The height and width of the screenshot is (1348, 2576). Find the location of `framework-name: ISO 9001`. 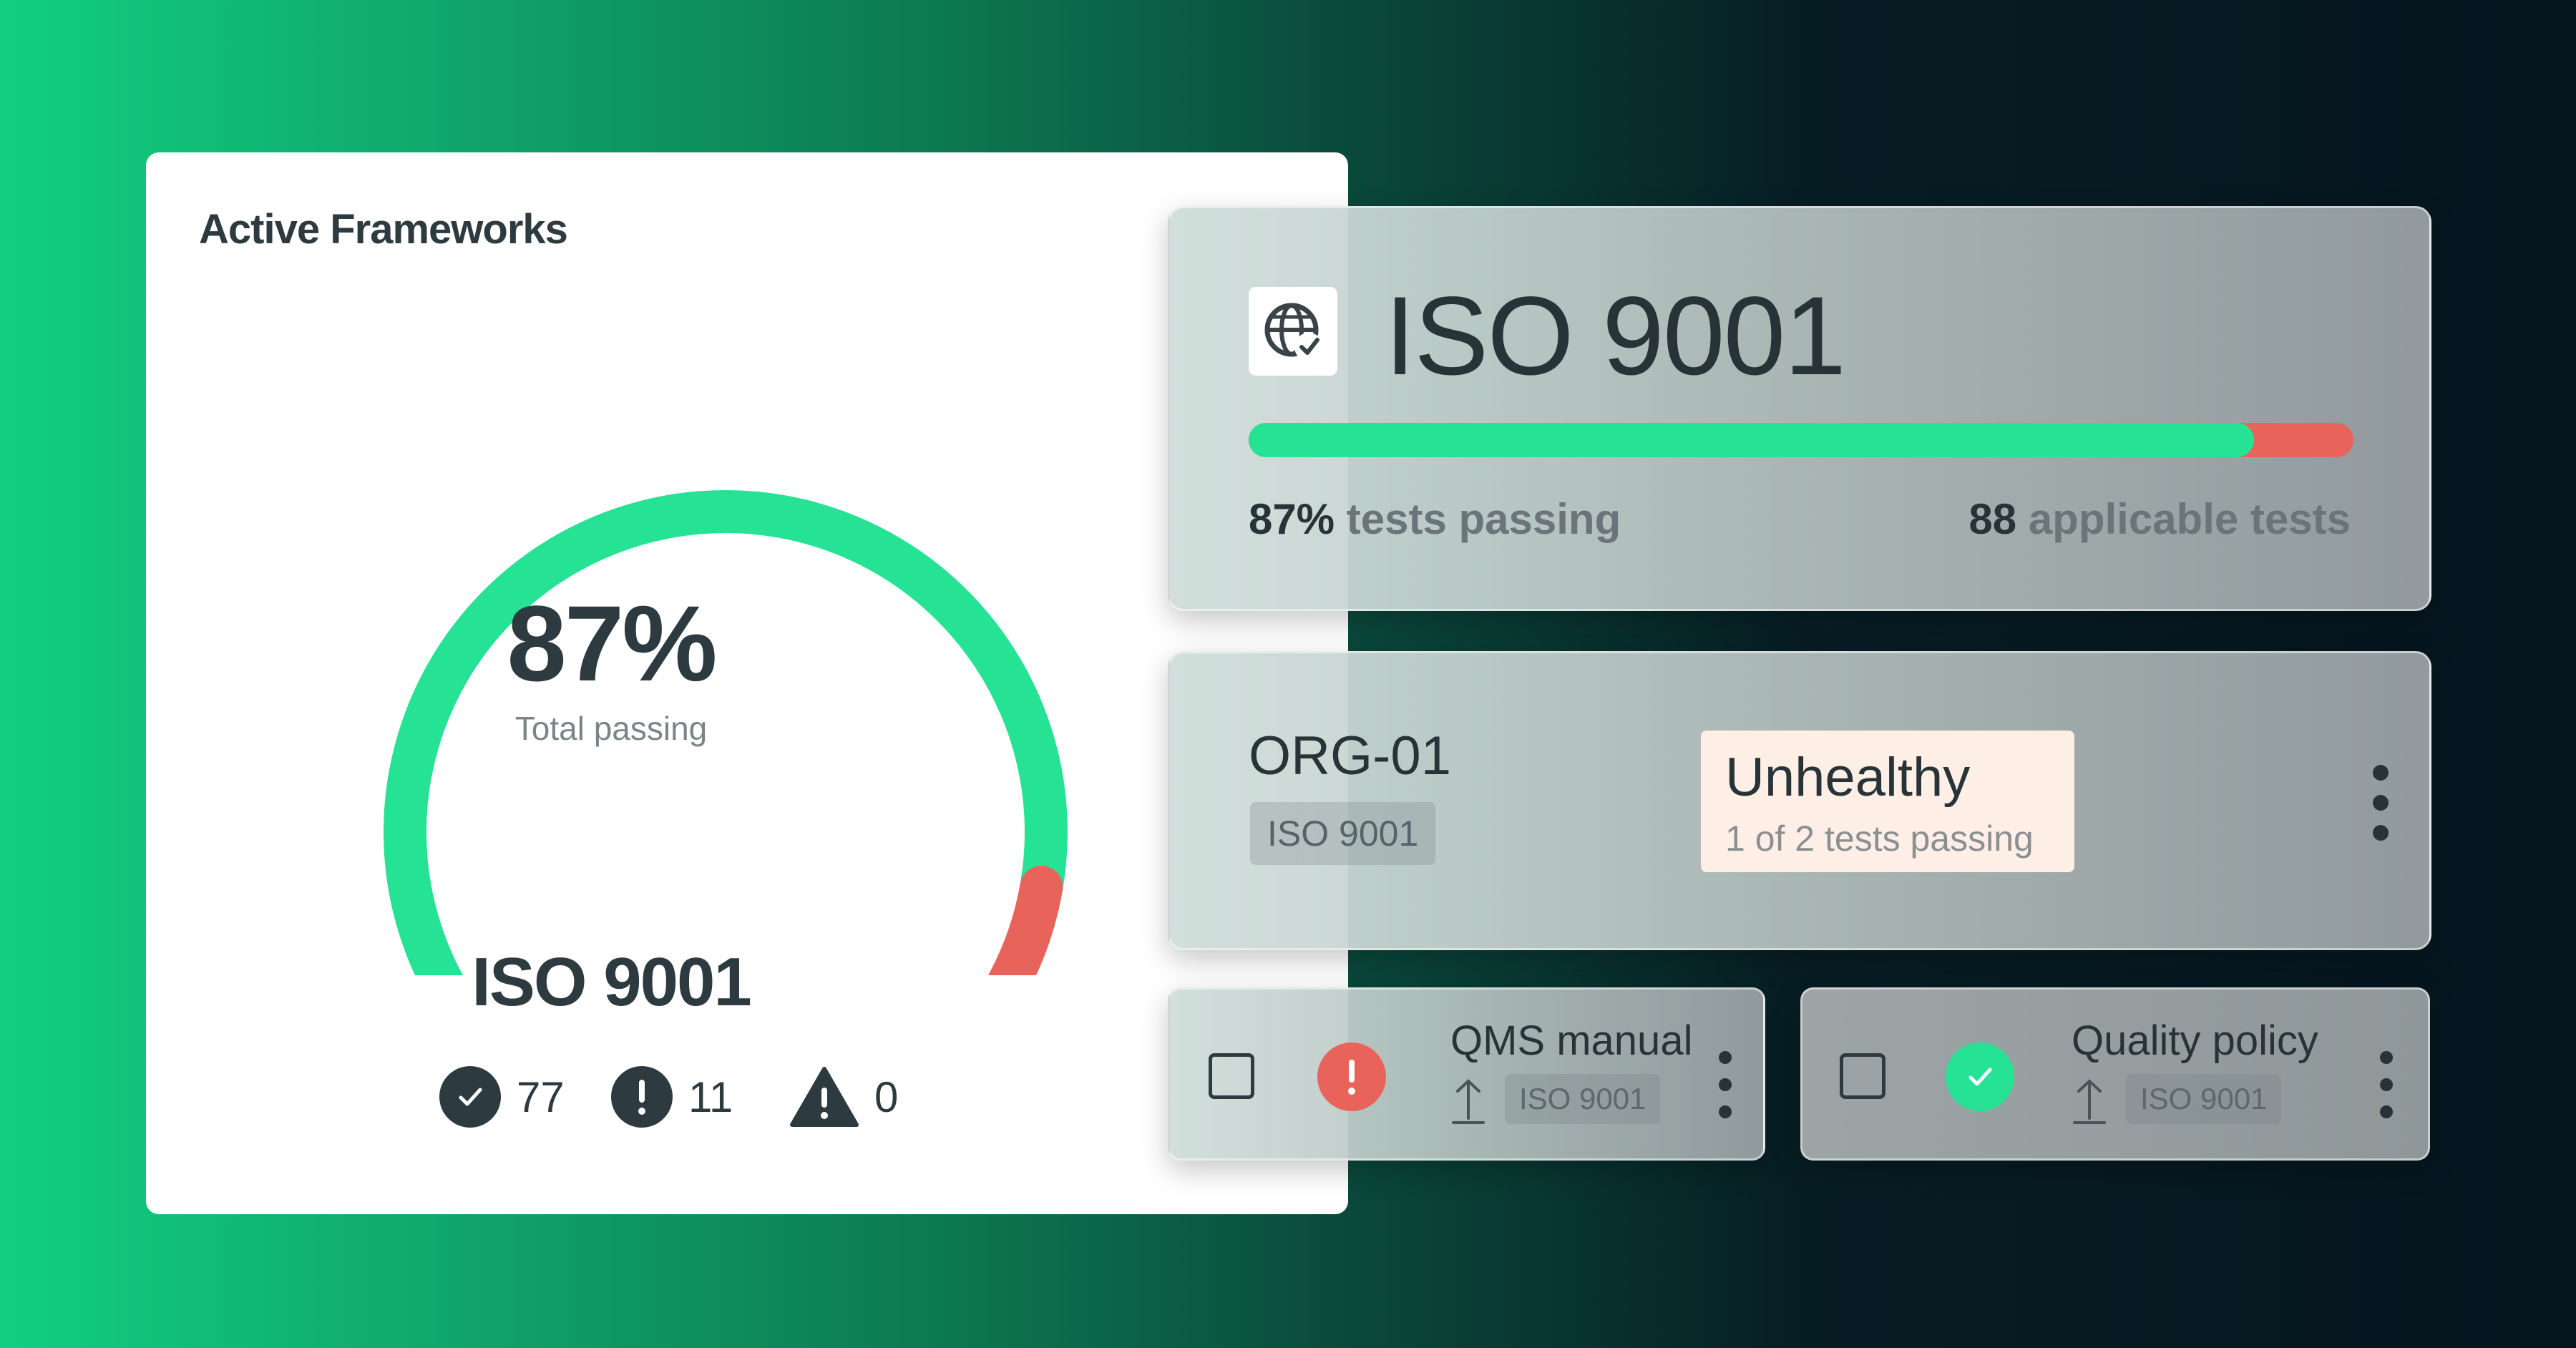

framework-name: ISO 9001 is located at coordinates (612, 982).